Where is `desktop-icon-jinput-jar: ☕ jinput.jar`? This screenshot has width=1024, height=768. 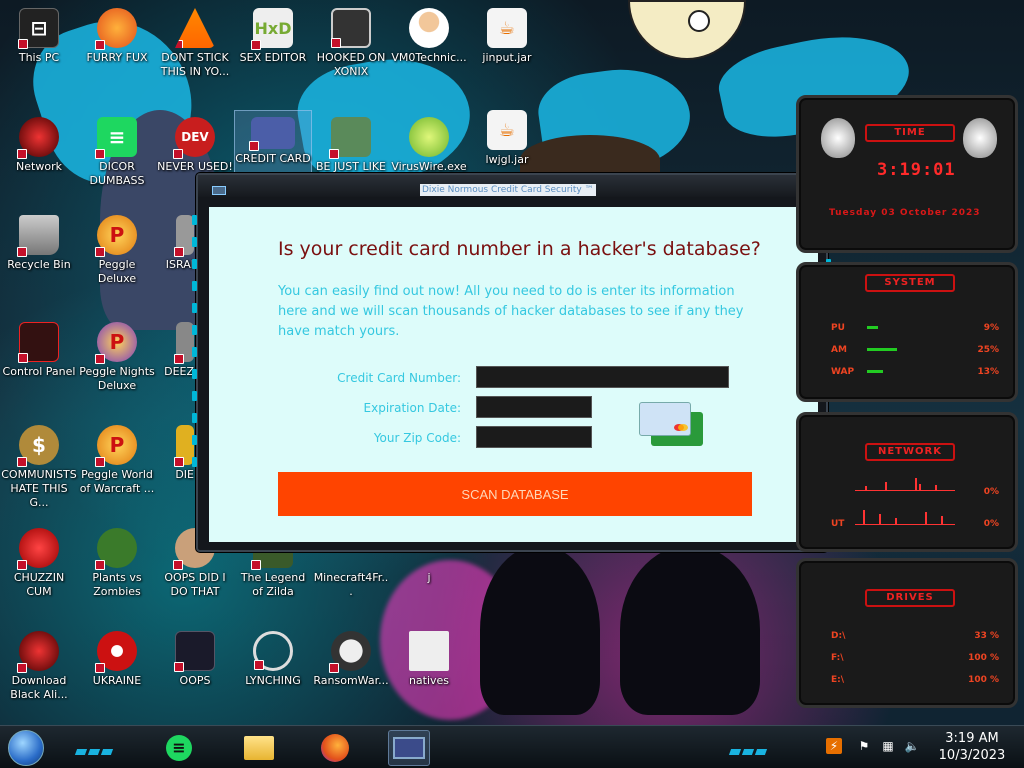 desktop-icon-jinput-jar: ☕ jinput.jar is located at coordinates (507, 36).